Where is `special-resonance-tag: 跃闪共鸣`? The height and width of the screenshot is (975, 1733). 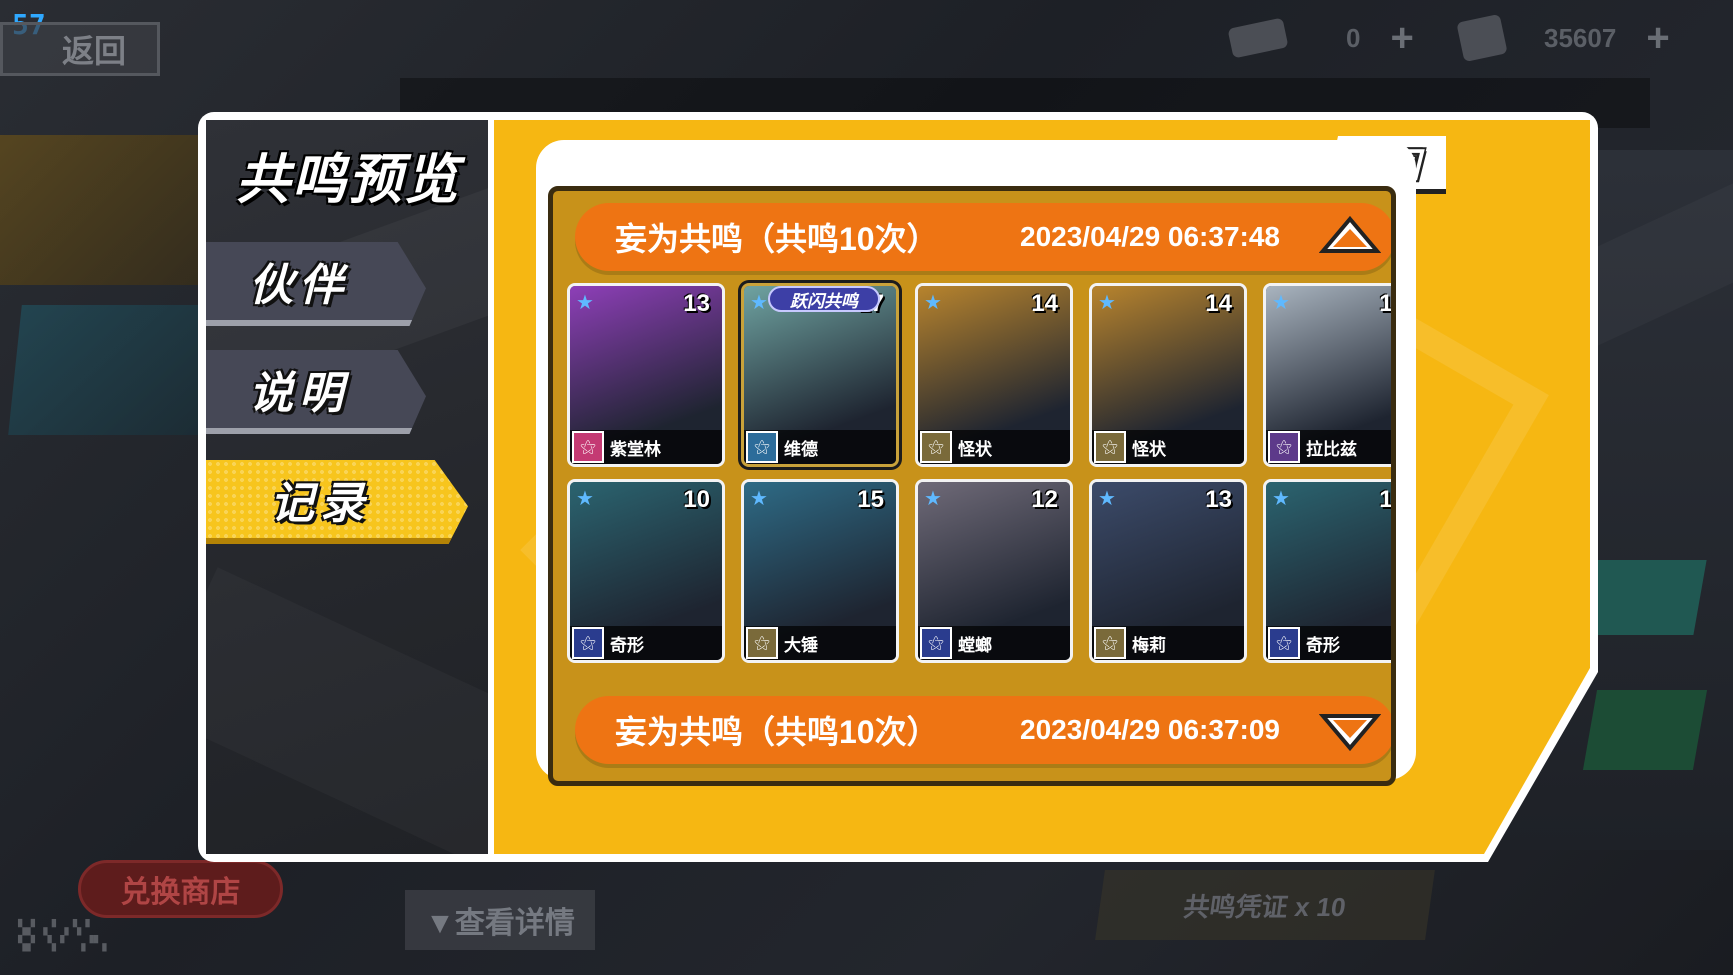
special-resonance-tag: 跃闪共鸣 is located at coordinates (824, 299).